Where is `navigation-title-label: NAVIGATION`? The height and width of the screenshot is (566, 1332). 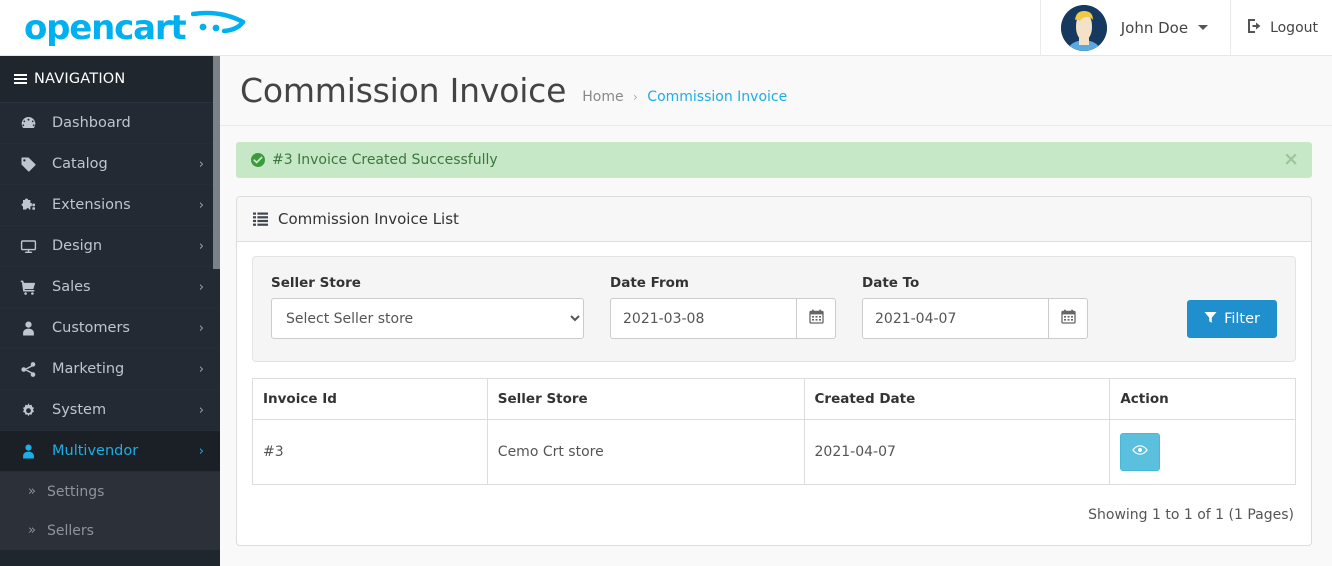 navigation-title-label: NAVIGATION is located at coordinates (80, 79).